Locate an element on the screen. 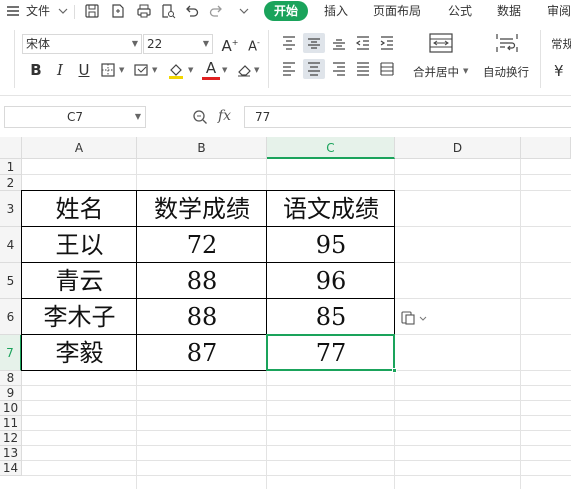 This screenshot has width=571, height=489. table-cell: 85 is located at coordinates (331, 317).